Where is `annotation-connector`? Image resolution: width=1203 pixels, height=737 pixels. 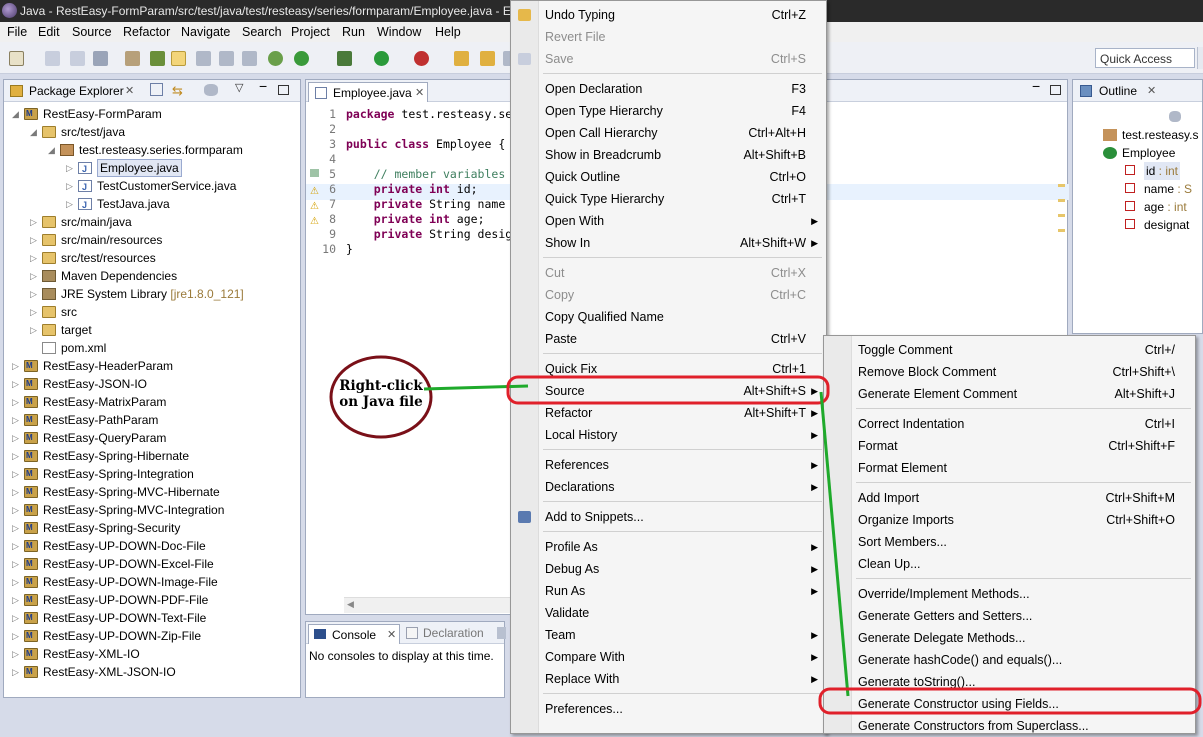
annotation-connector is located at coordinates (834, 544).